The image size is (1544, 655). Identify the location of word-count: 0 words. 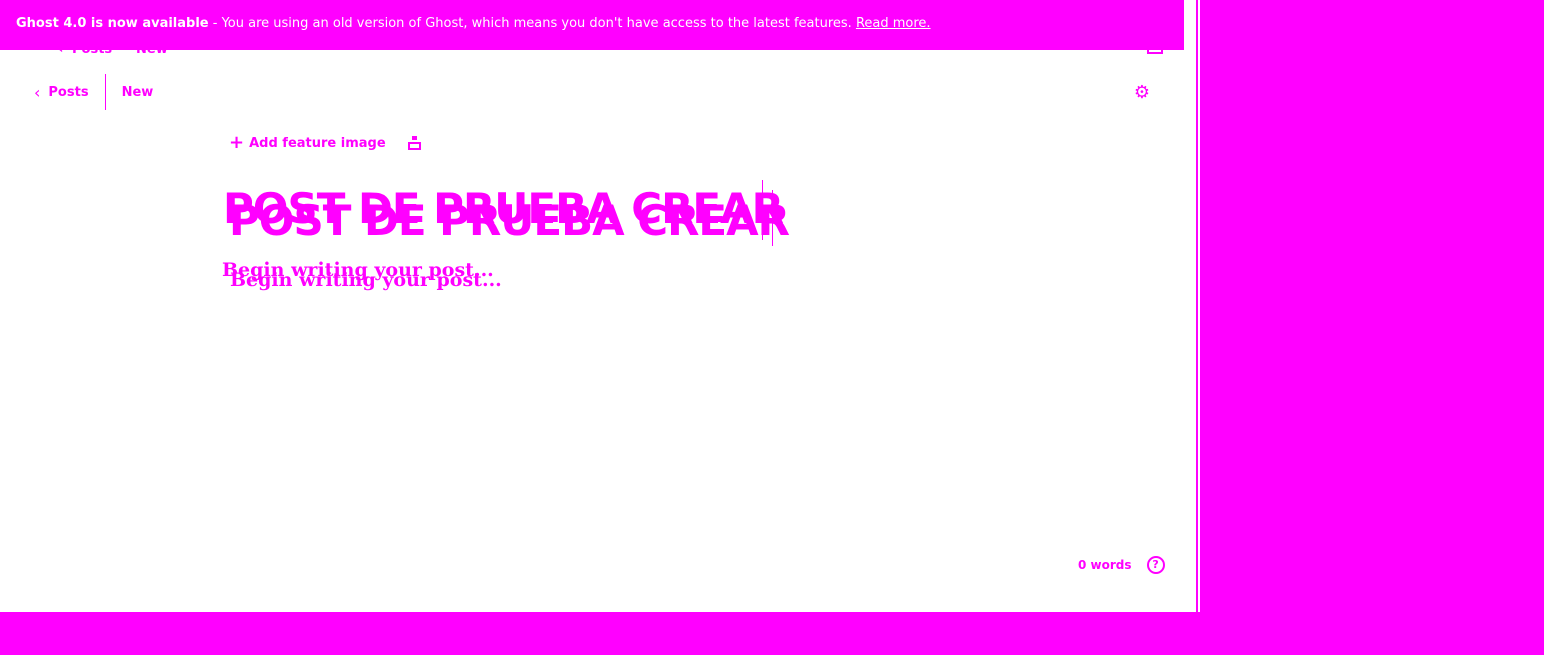
(1105, 565).